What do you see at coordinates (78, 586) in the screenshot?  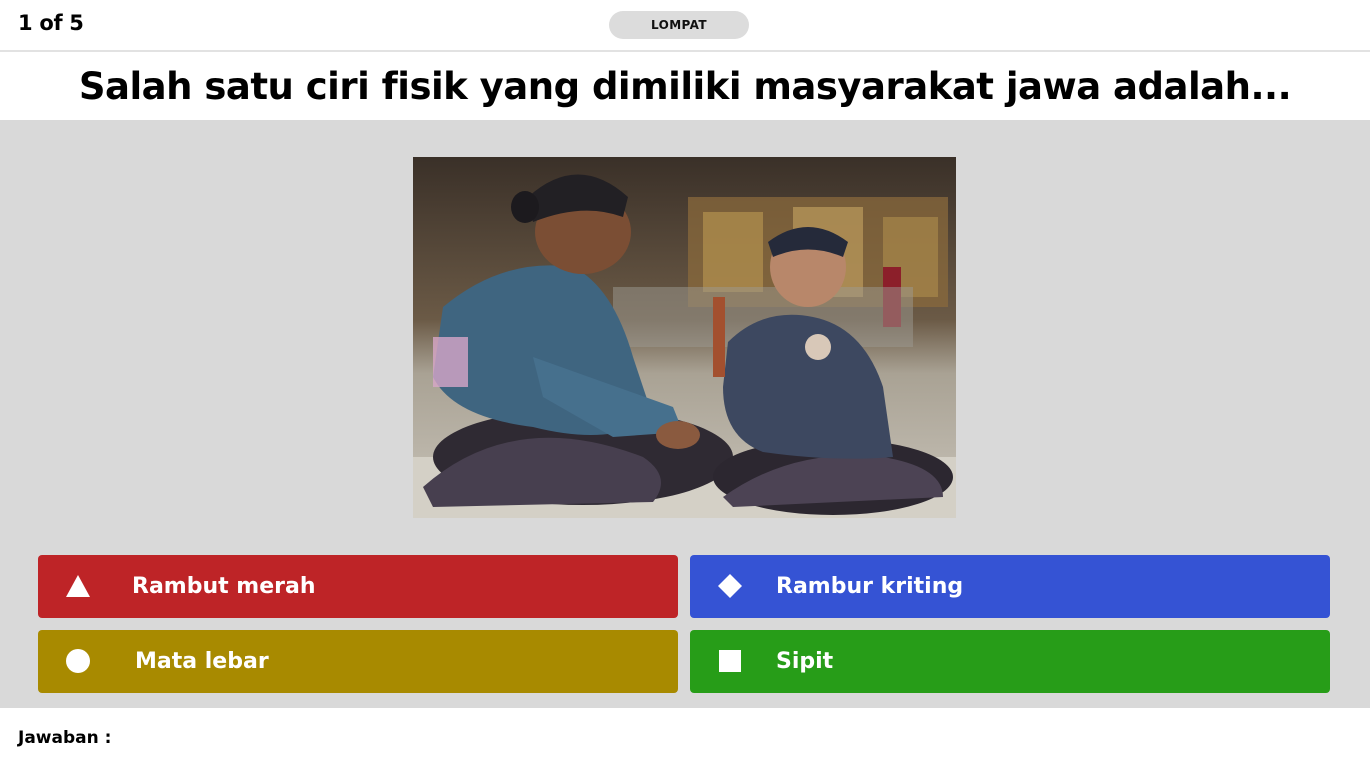 I see `triangle-icon` at bounding box center [78, 586].